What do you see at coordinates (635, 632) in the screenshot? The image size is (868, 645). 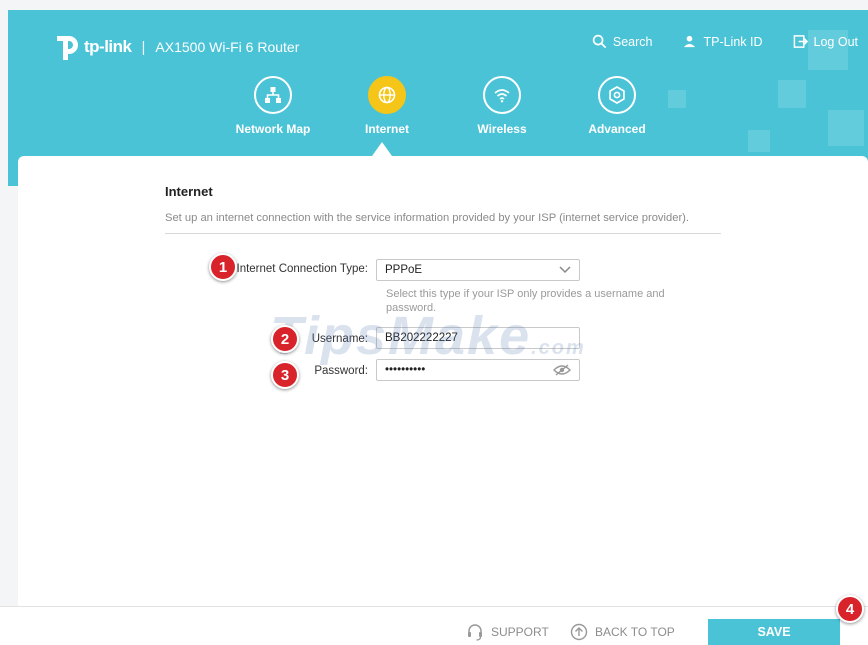 I see `back-to-top-label: BACK TO TOP` at bounding box center [635, 632].